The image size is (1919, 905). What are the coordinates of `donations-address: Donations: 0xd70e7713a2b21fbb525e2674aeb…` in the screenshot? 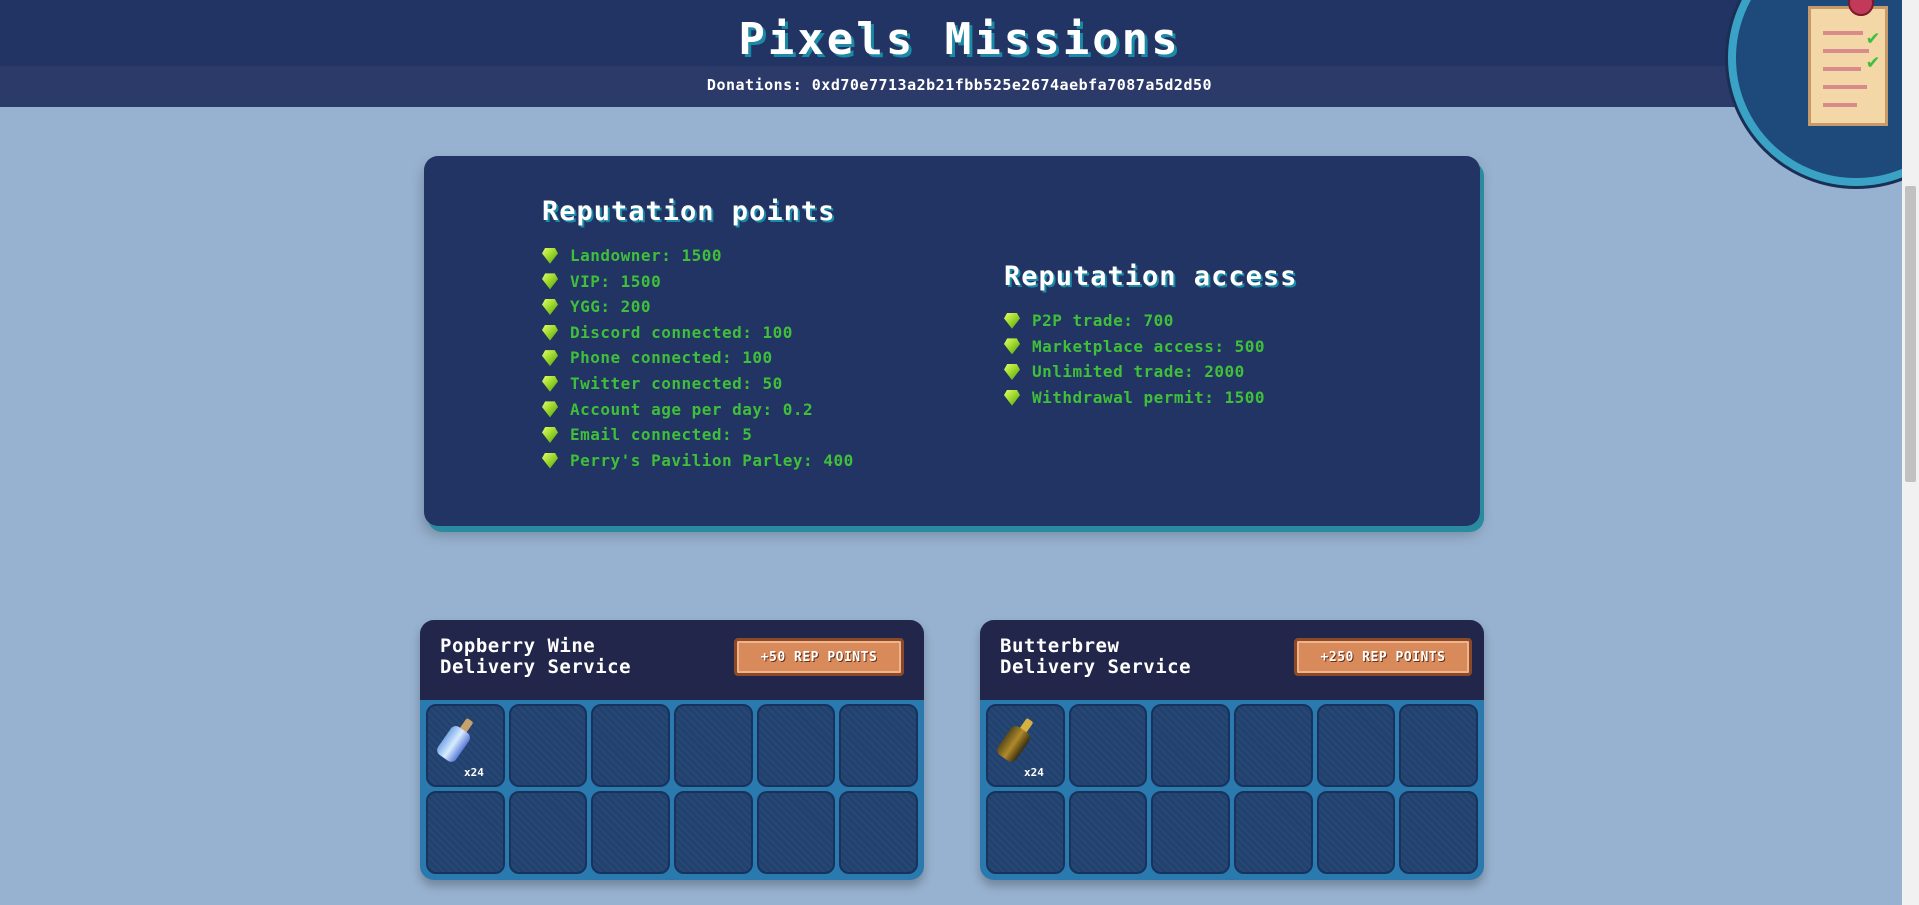 It's located at (959, 85).